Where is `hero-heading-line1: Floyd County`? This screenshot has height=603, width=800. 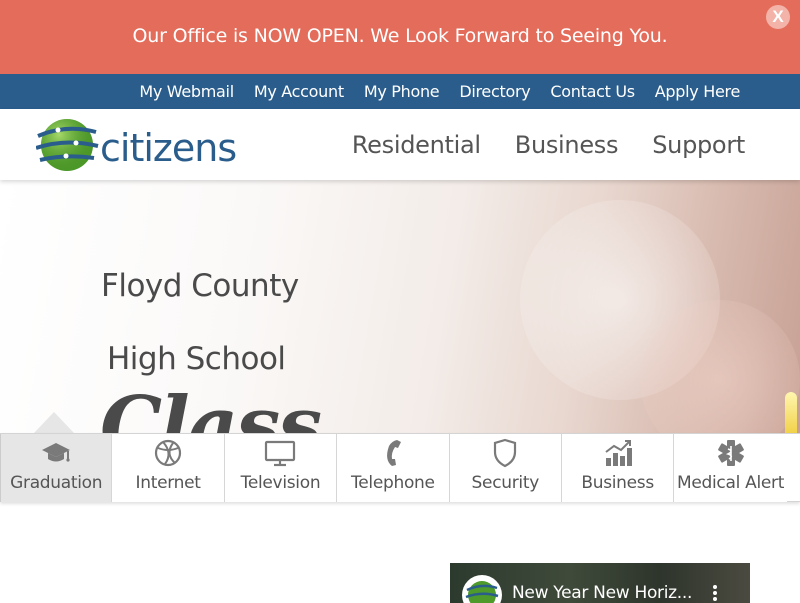
hero-heading-line1: Floyd County is located at coordinates (200, 286).